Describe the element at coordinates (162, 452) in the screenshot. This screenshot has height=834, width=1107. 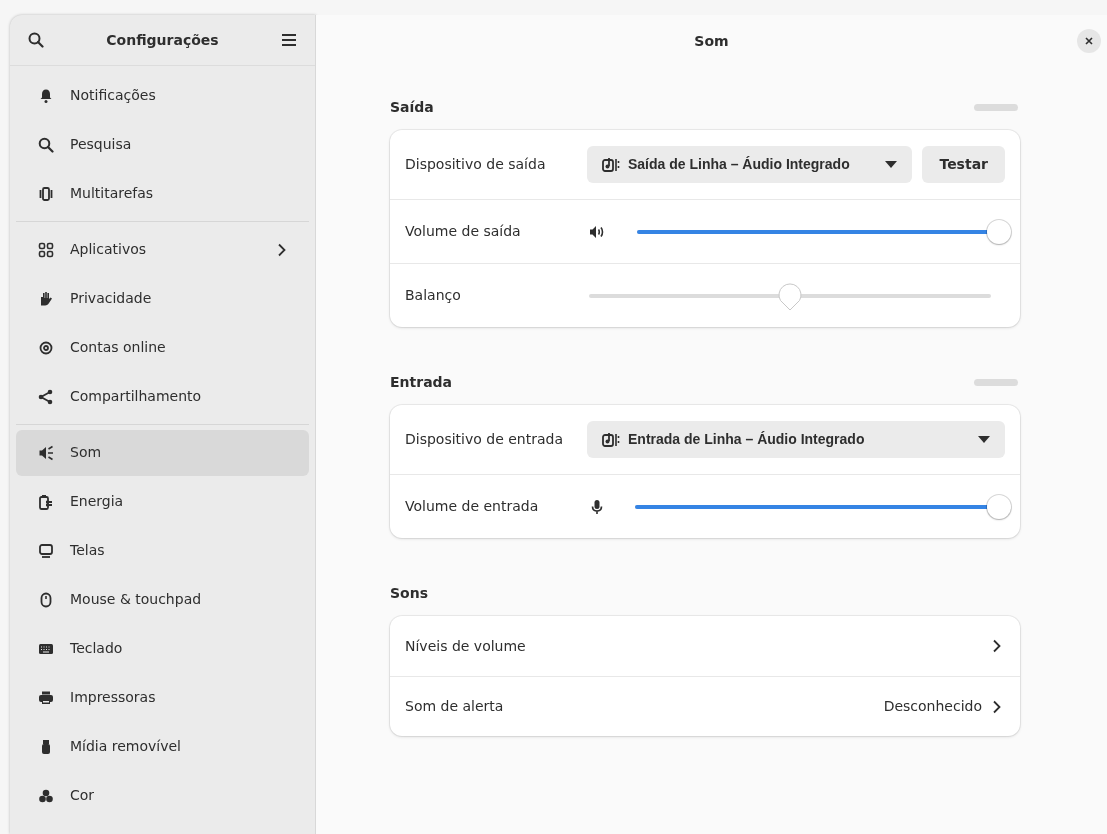
I see `sidebar-item: Som` at that location.